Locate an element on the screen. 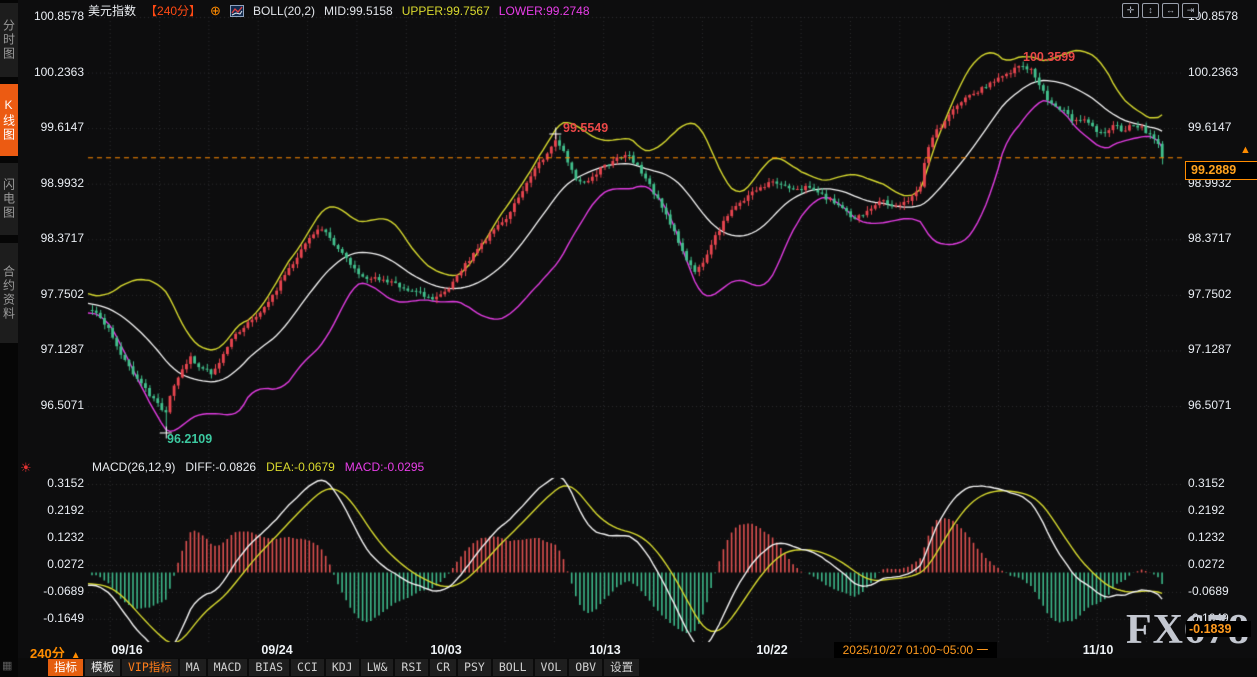 The height and width of the screenshot is (677, 1257). price-axis-label-left: 99.6147 is located at coordinates (62, 127).